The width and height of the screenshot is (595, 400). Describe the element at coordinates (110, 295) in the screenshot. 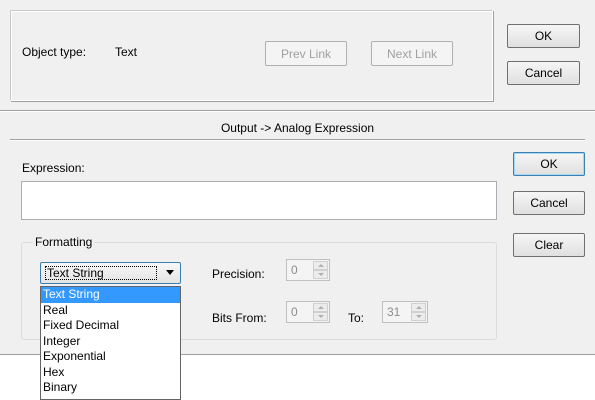

I see `format-option: Text String` at that location.